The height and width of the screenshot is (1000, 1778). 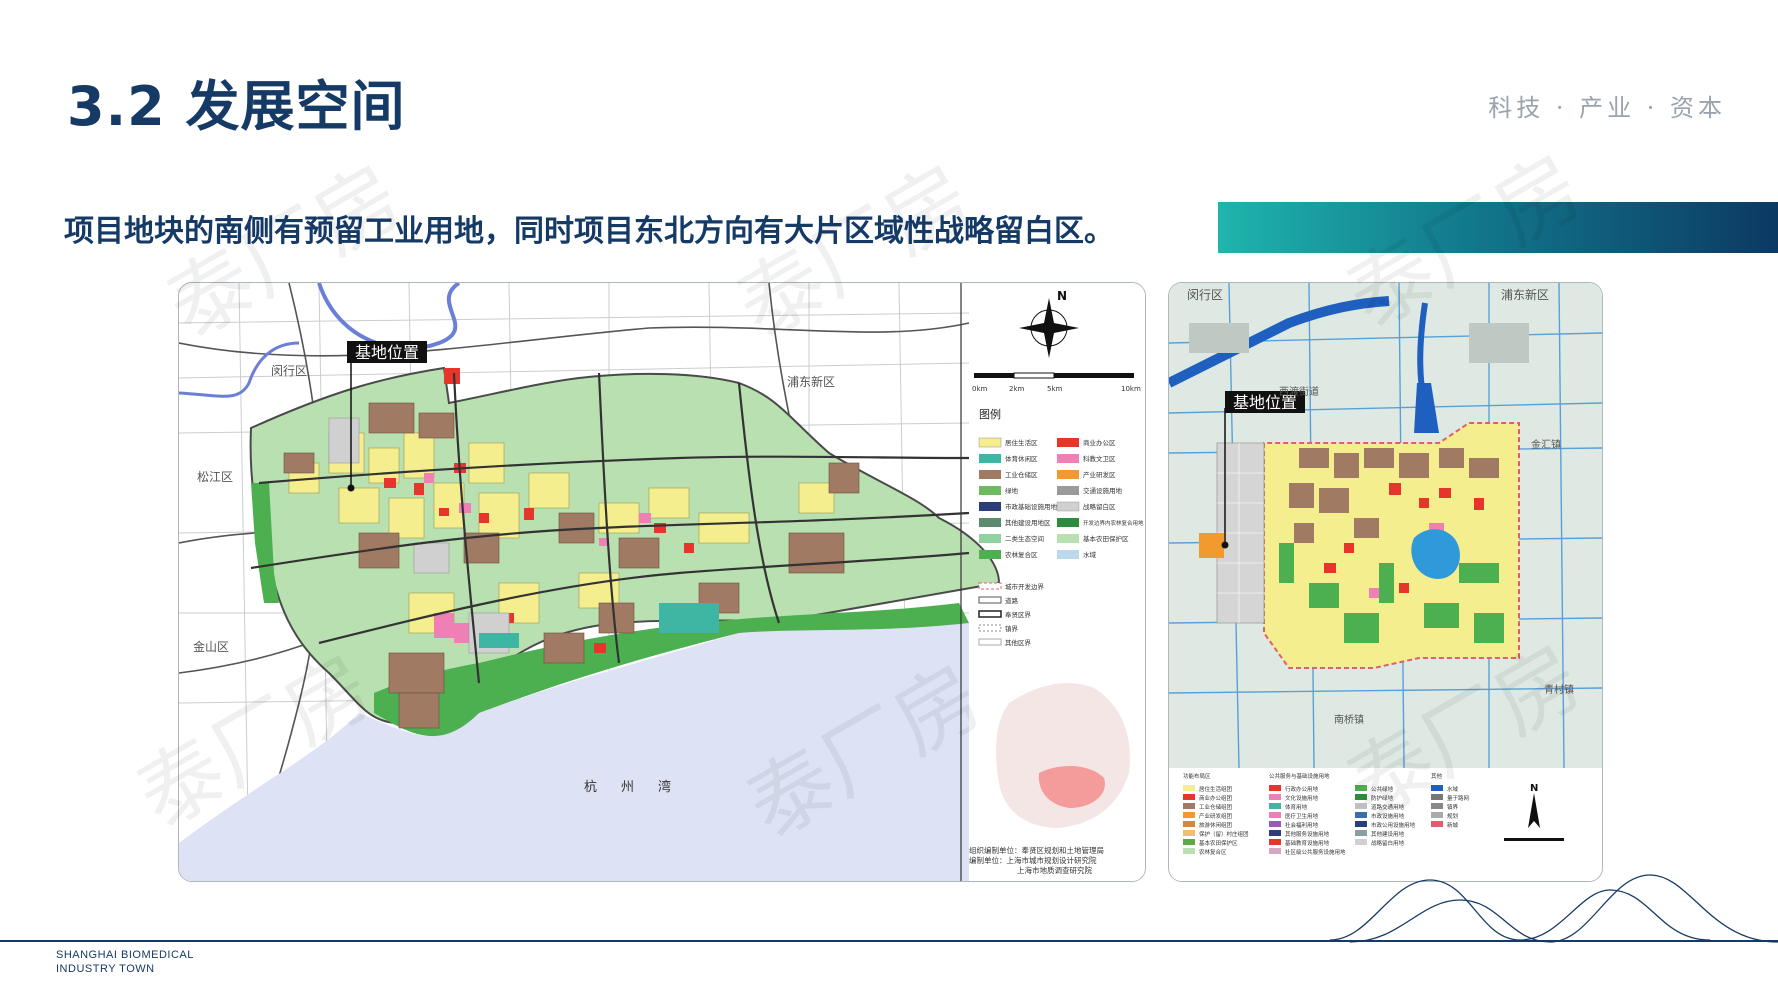 I want to click on footer-brand: SHANGHAI BIOMEDICAL INDUSTRY TOWN, so click(x=125, y=962).